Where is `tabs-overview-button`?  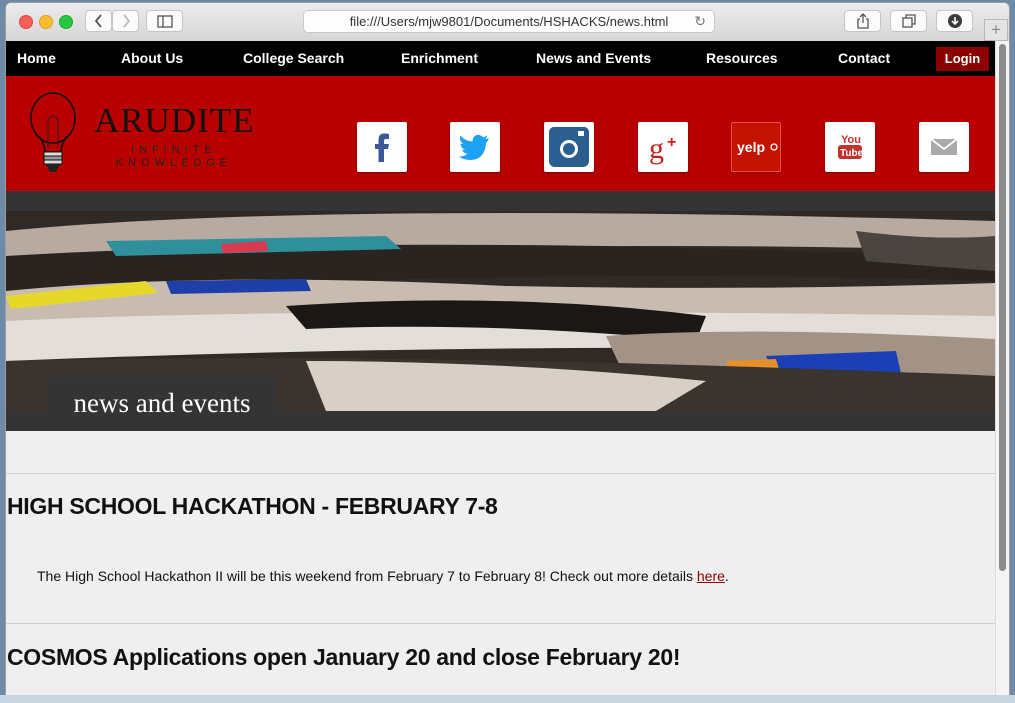 tabs-overview-button is located at coordinates (908, 21).